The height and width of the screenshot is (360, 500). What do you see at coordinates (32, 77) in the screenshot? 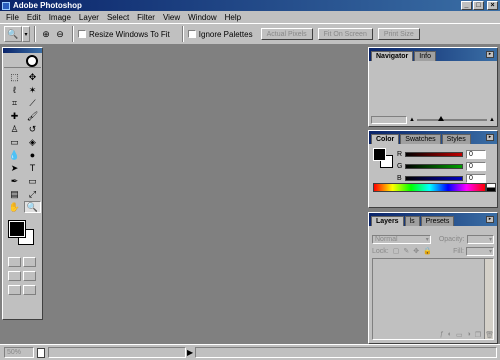
I see `move-tool-icon: ✥` at bounding box center [32, 77].